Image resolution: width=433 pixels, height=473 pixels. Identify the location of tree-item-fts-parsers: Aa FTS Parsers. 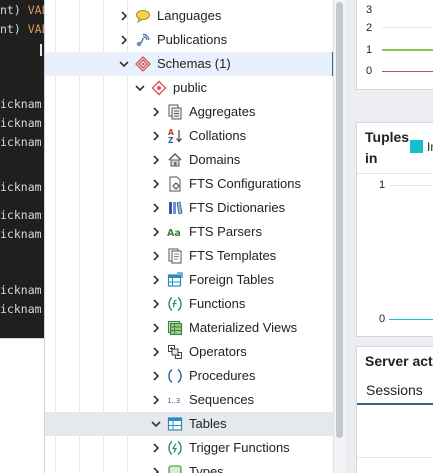
(189, 232).